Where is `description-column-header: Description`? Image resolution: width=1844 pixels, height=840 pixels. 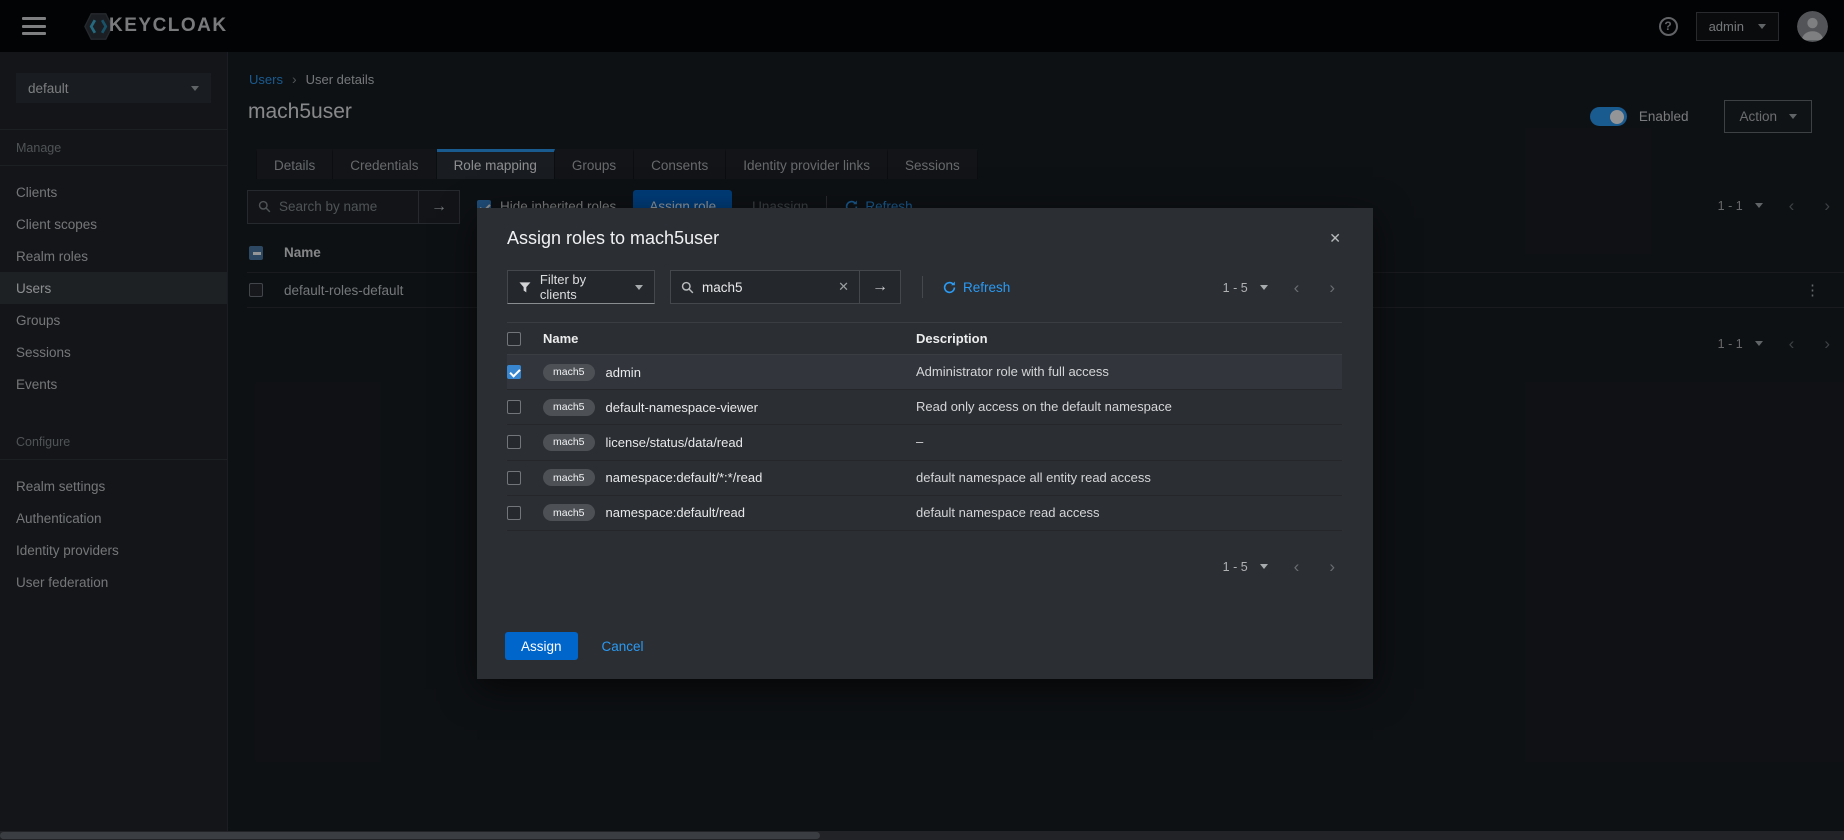 description-column-header: Description is located at coordinates (952, 338).